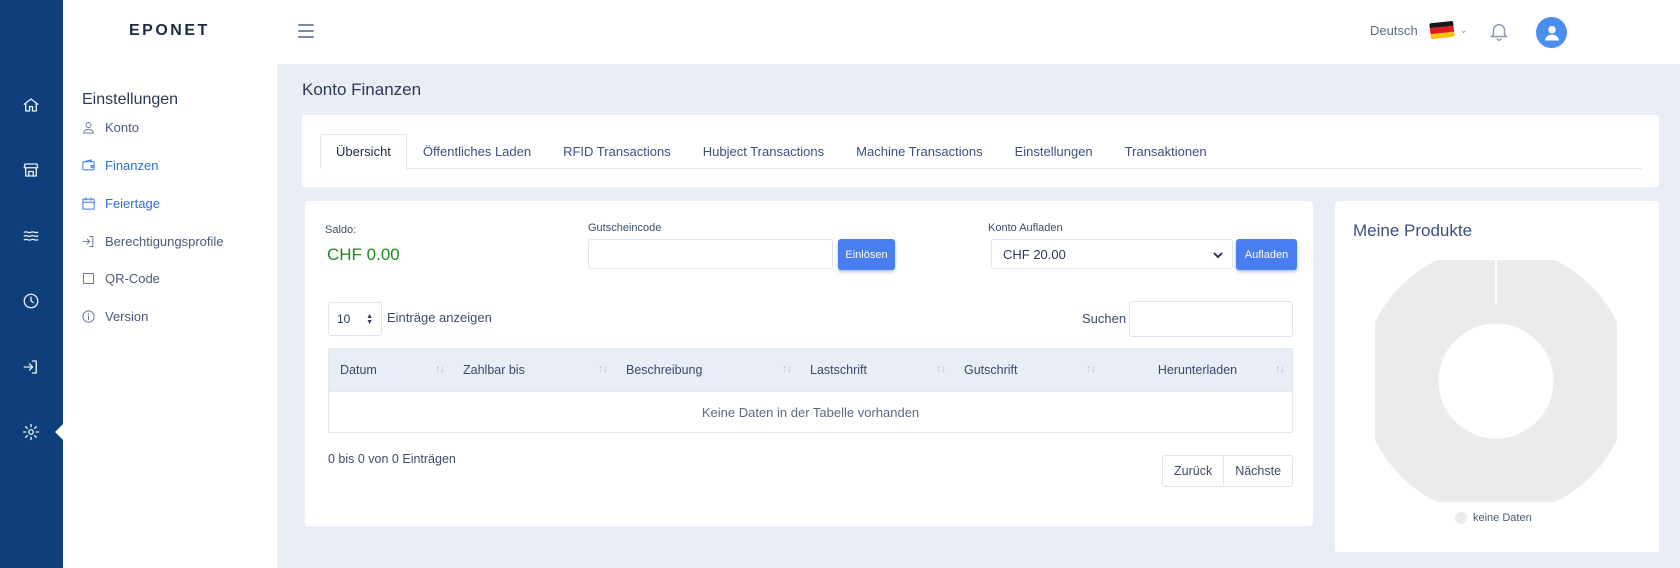  I want to click on topup-selected-value: CHF 20.00, so click(1034, 254).